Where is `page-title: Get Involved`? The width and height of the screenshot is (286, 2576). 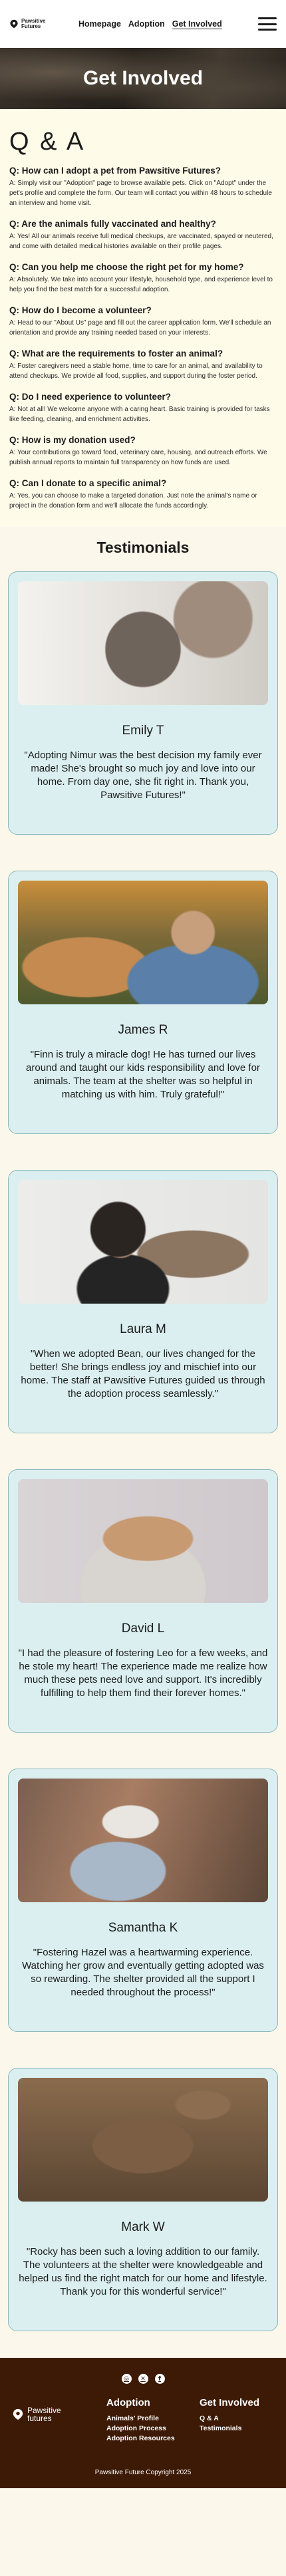
page-title: Get Involved is located at coordinates (143, 78).